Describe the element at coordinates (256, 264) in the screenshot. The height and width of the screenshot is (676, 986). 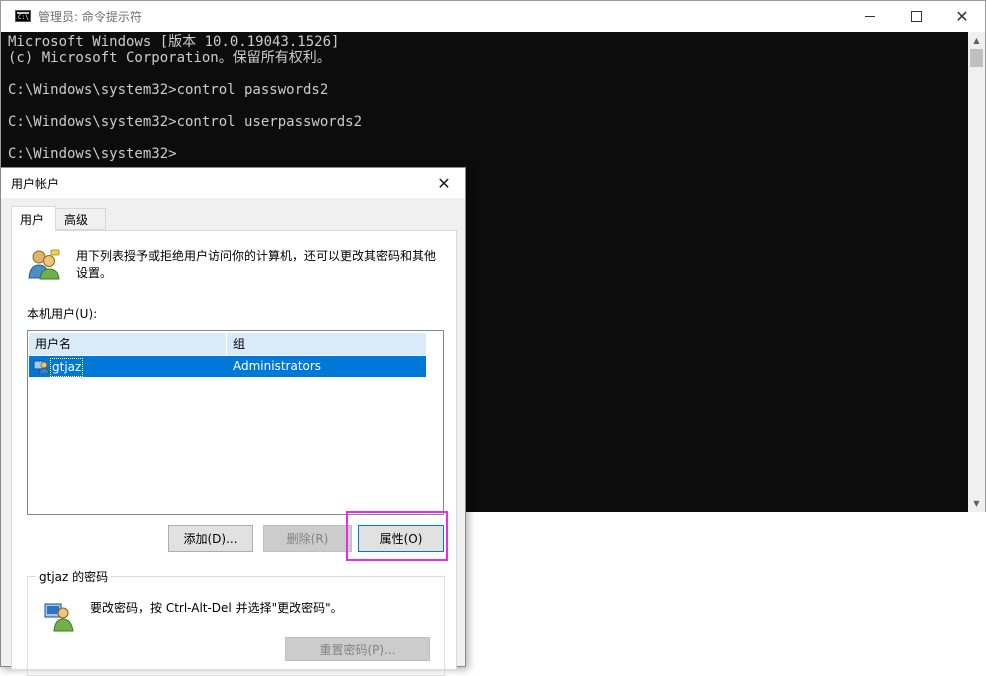
I see `intro-text: 用下列表授予或拒绝用户访问你的计算机，还可以更改其密码和其他设置。` at that location.